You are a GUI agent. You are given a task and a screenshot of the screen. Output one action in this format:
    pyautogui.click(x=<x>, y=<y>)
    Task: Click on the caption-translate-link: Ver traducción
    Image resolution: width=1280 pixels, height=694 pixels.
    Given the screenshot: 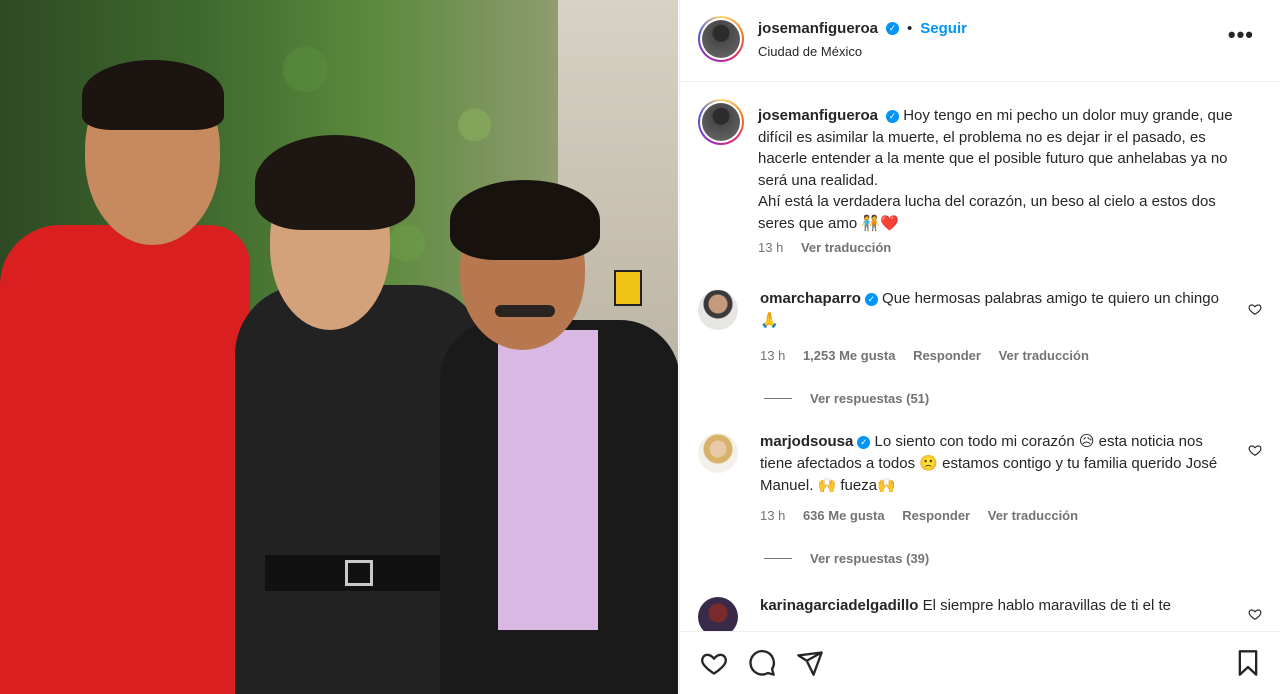 What is the action you would take?
    pyautogui.click(x=846, y=247)
    